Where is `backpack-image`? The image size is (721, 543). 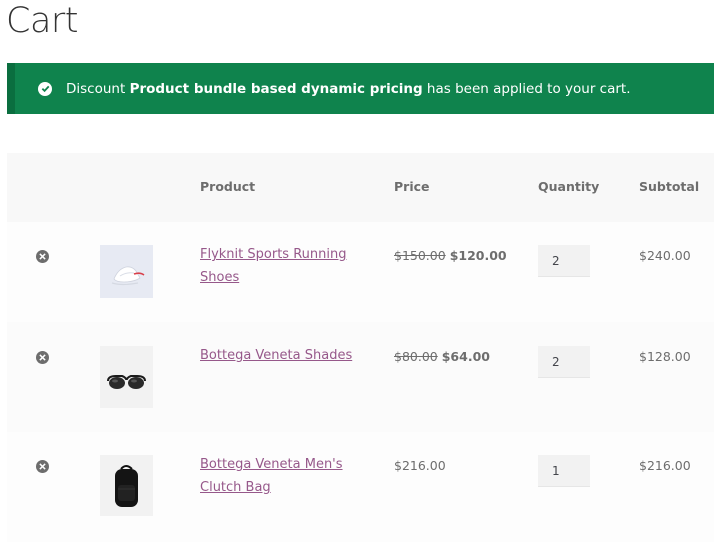 backpack-image is located at coordinates (126, 485).